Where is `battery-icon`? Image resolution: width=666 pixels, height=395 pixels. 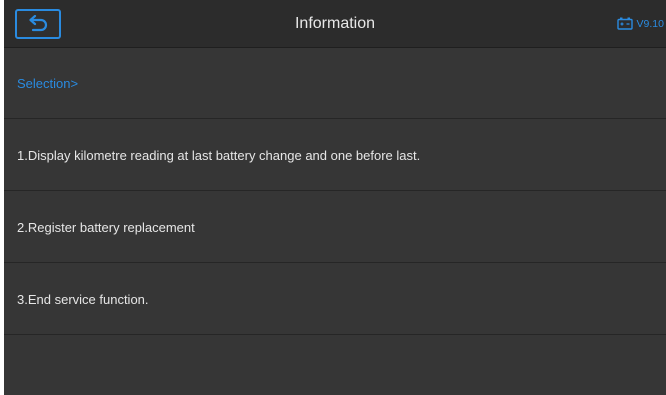 battery-icon is located at coordinates (624, 23).